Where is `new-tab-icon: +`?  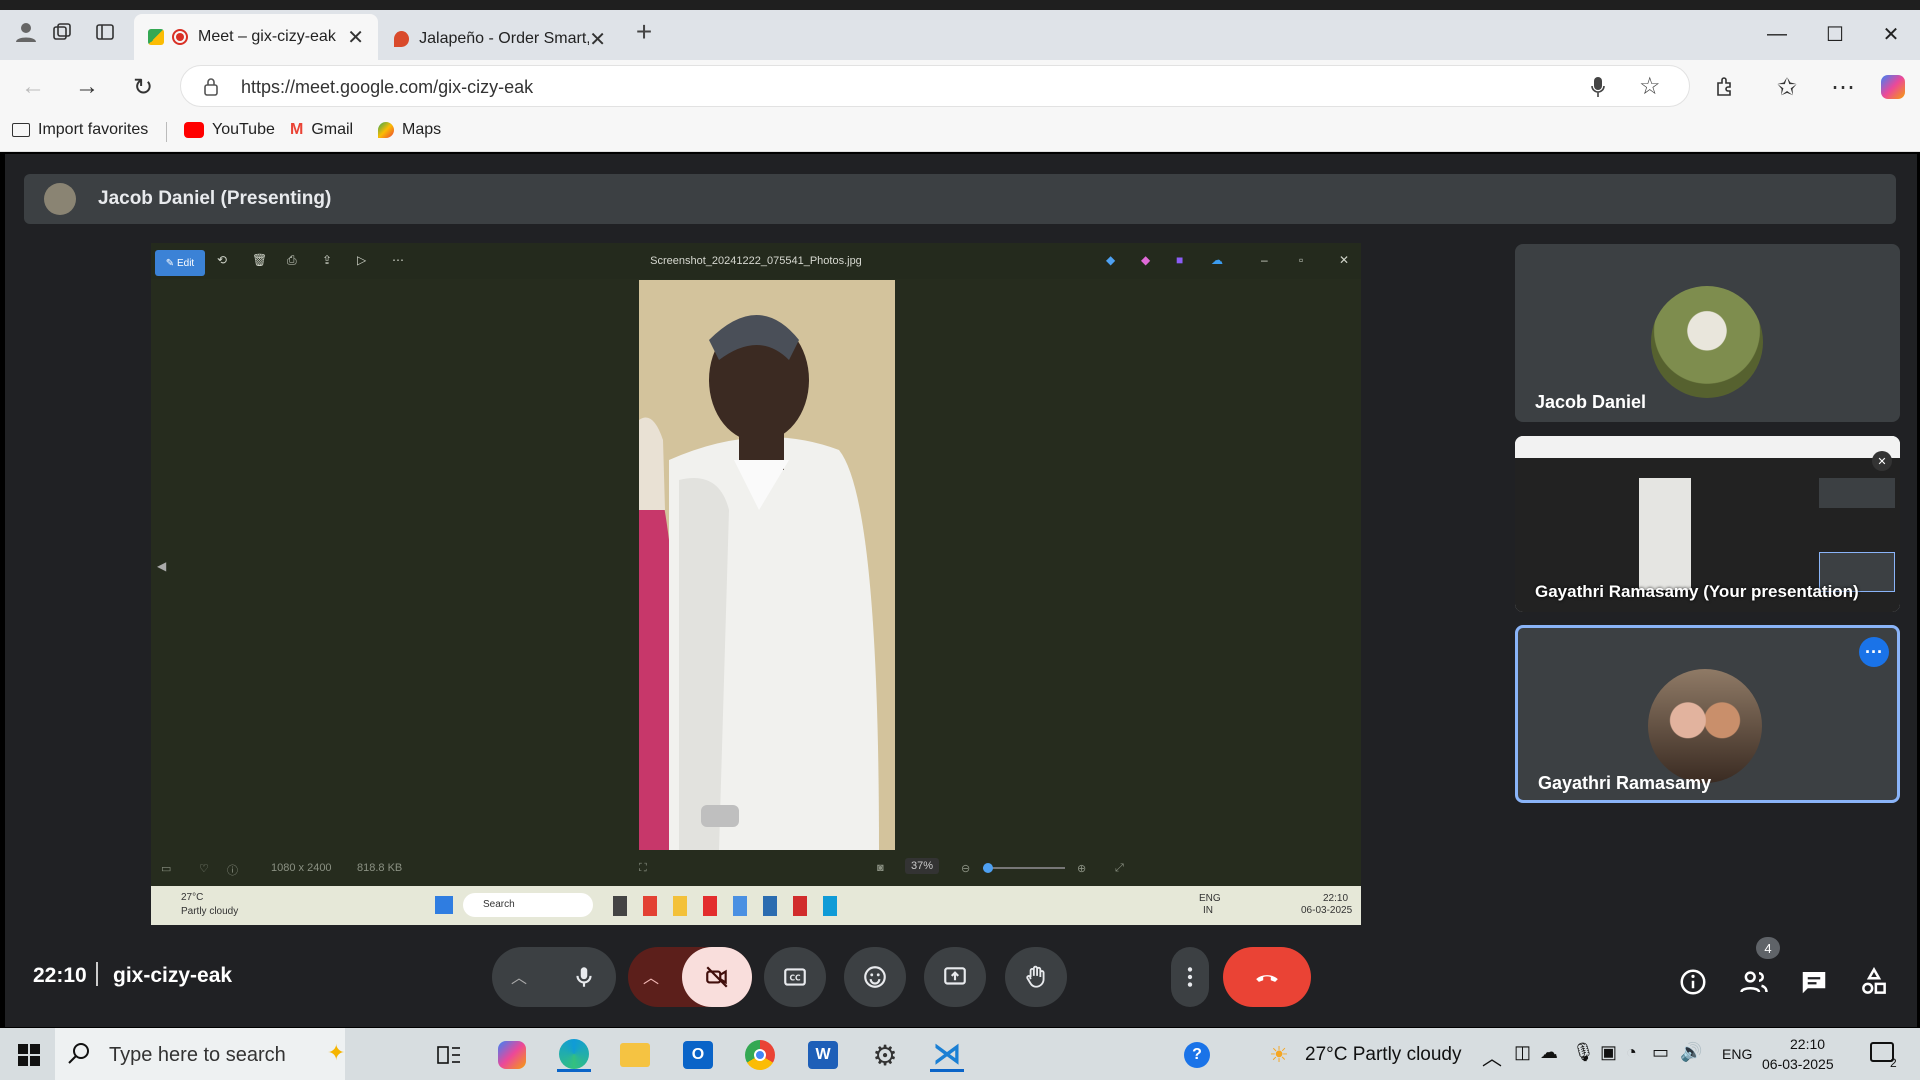
new-tab-icon: + is located at coordinates (644, 31).